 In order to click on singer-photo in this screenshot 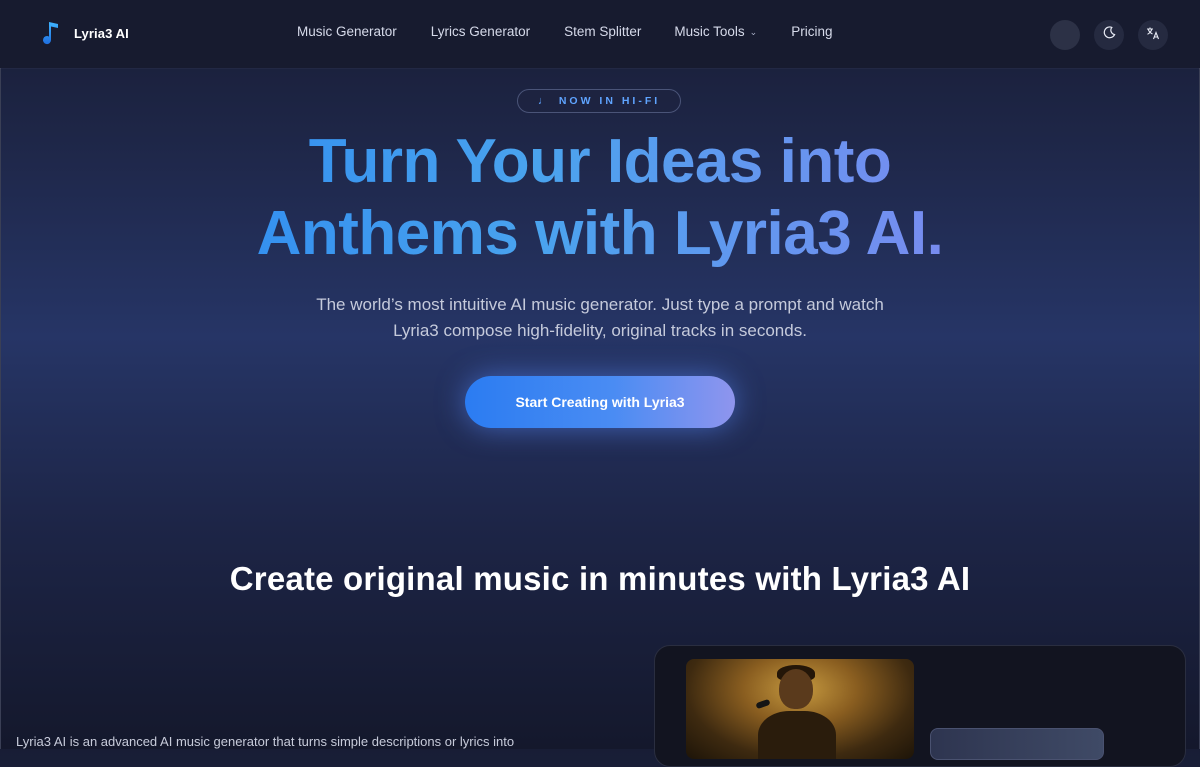, I will do `click(800, 709)`.